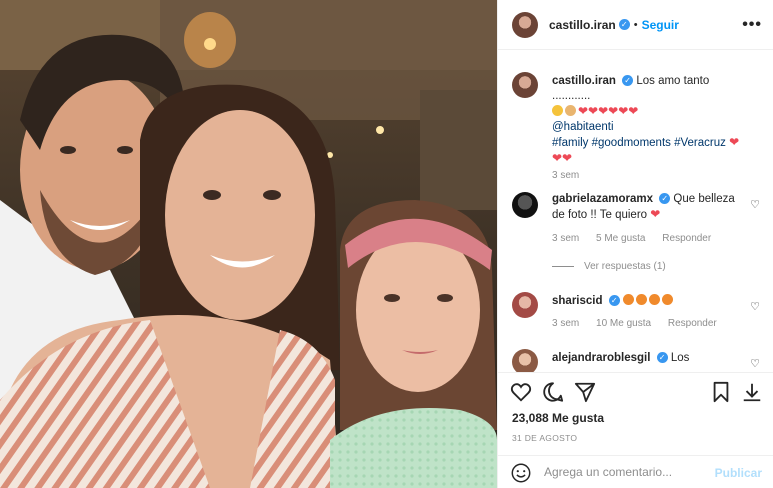 This screenshot has width=773, height=488. I want to click on follow-button: Seguir, so click(660, 25).